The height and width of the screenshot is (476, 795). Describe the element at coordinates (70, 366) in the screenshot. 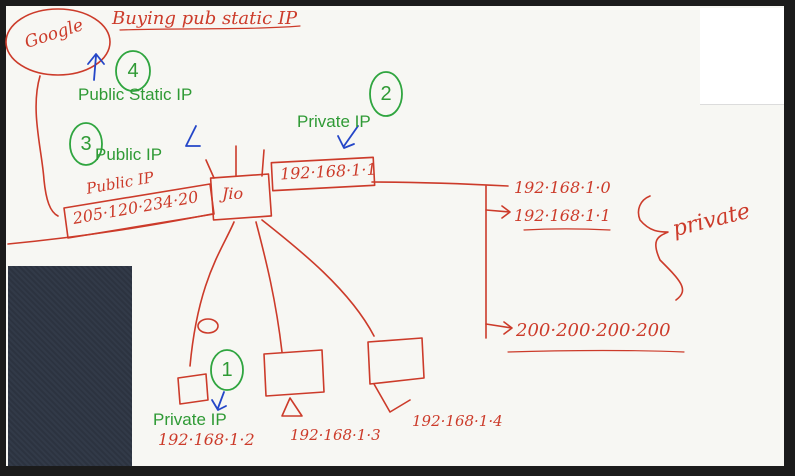

I see `presenter-video-thumbnail` at that location.